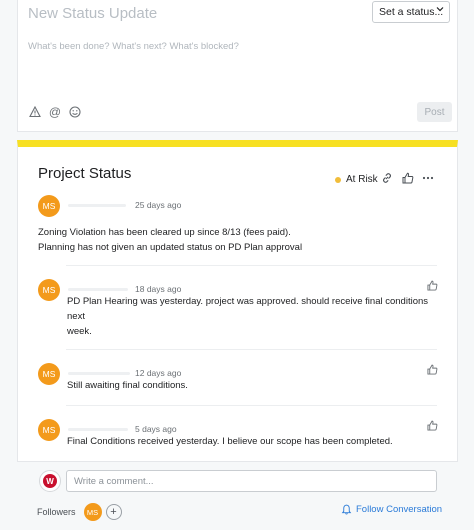 The image size is (474, 530). Describe the element at coordinates (158, 205) in the screenshot. I see `post-timestamp: 25 days ago` at that location.